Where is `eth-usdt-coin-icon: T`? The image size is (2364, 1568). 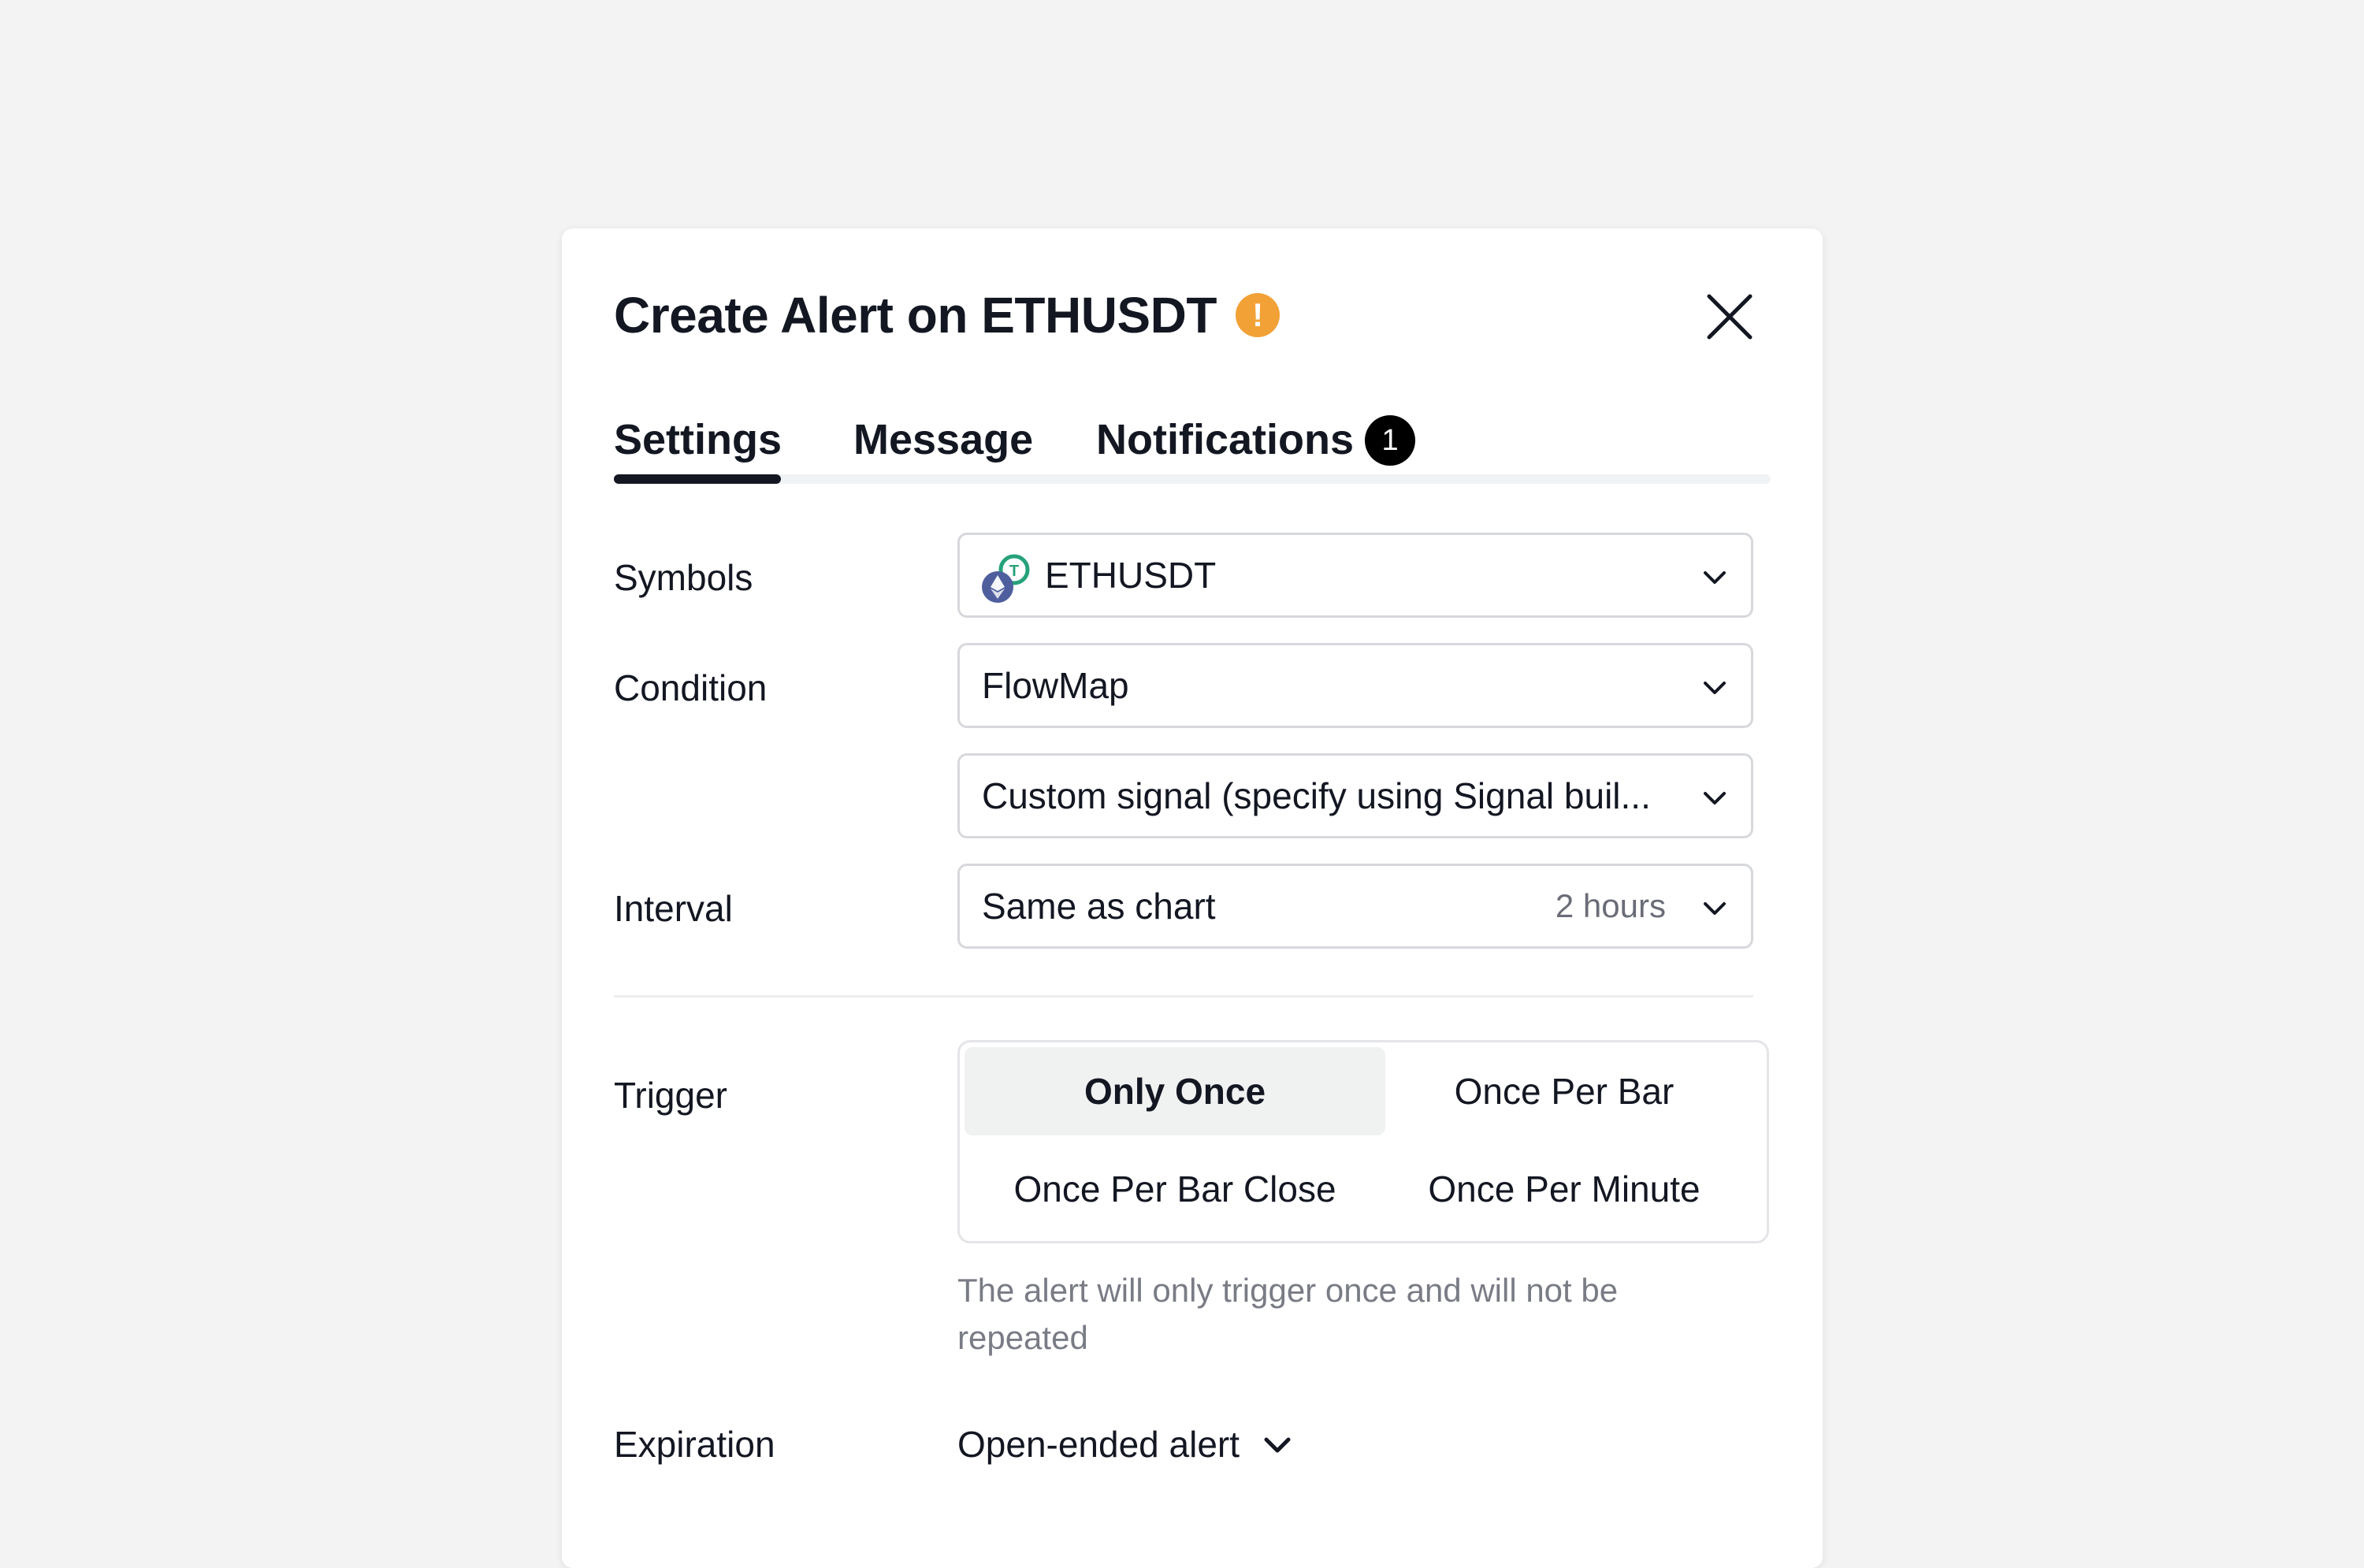
eth-usdt-coin-icon: T is located at coordinates (1006, 578).